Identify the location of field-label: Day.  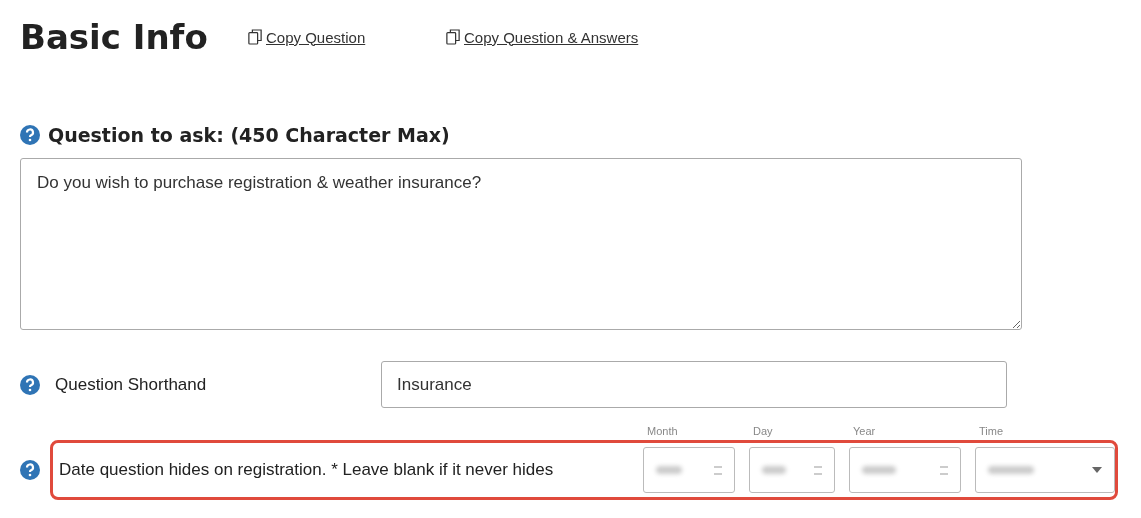
(763, 431).